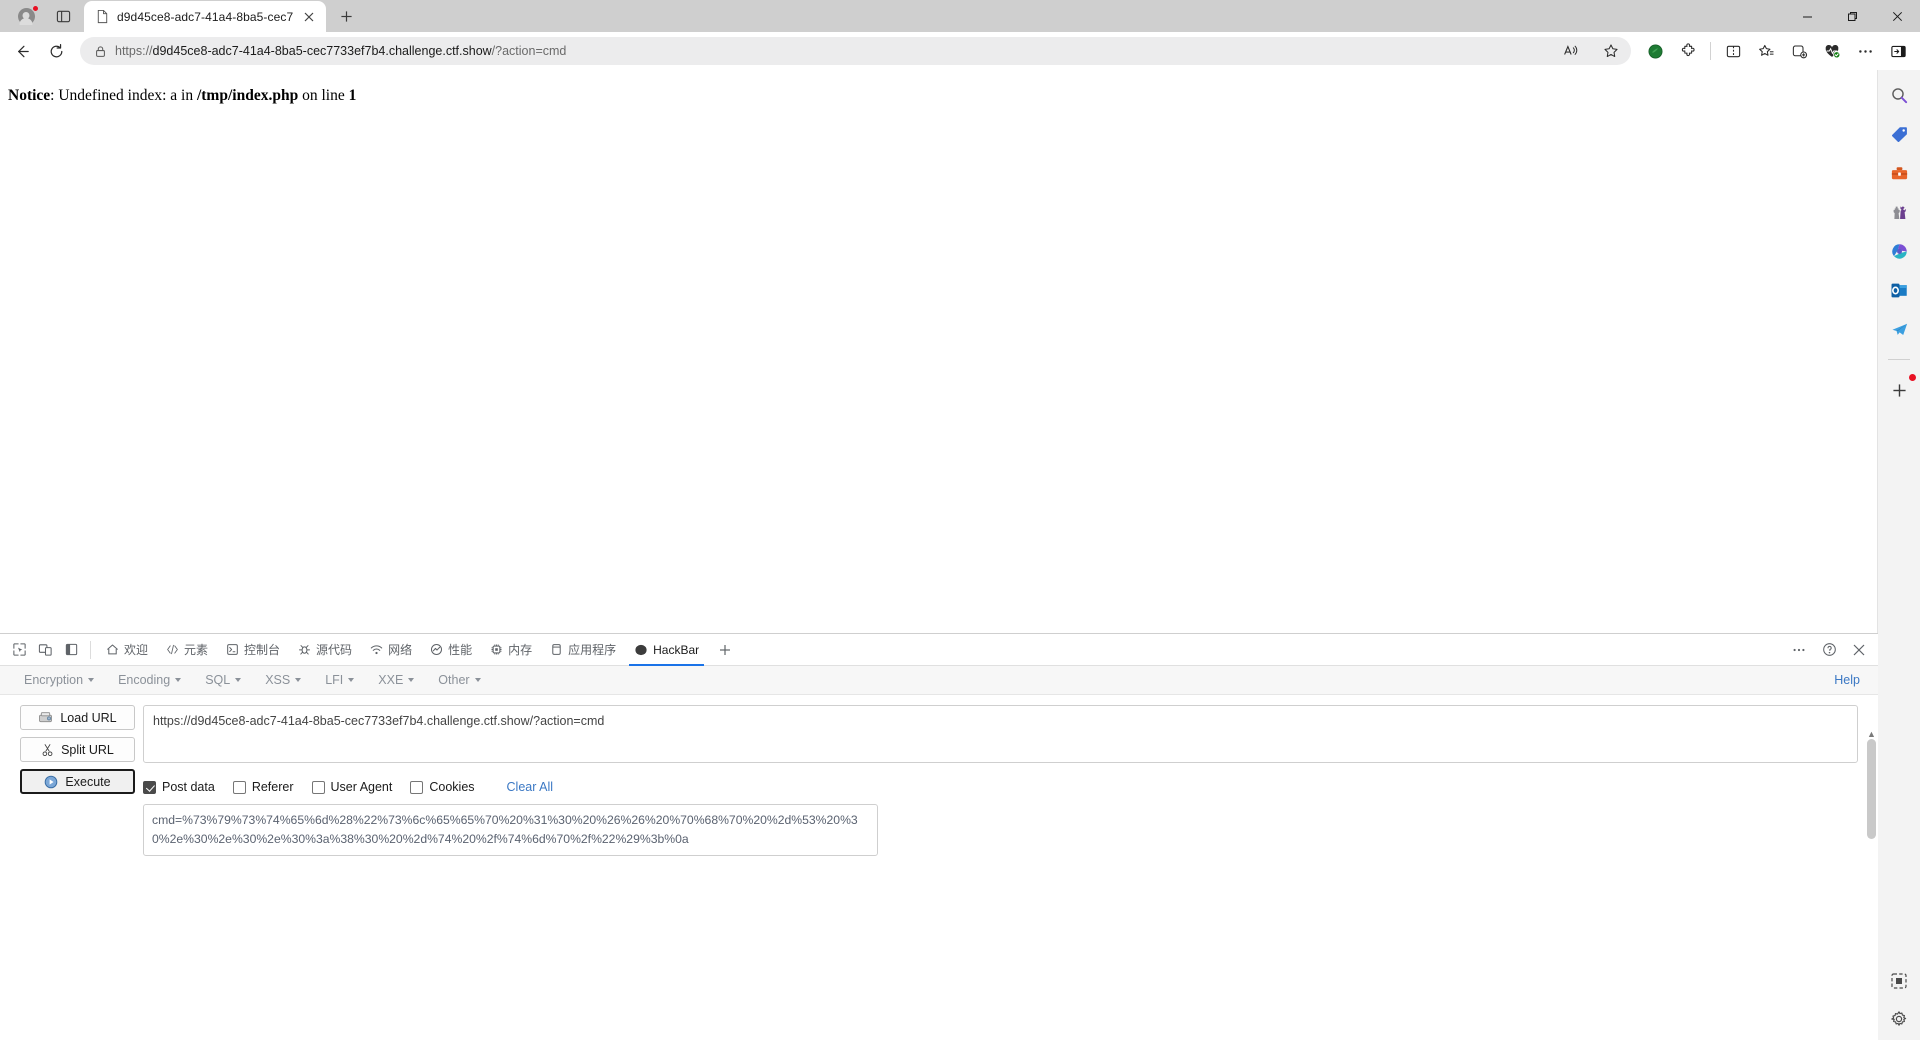 This screenshot has height=1040, width=1920. Describe the element at coordinates (56, 51) in the screenshot. I see `refresh-button` at that location.